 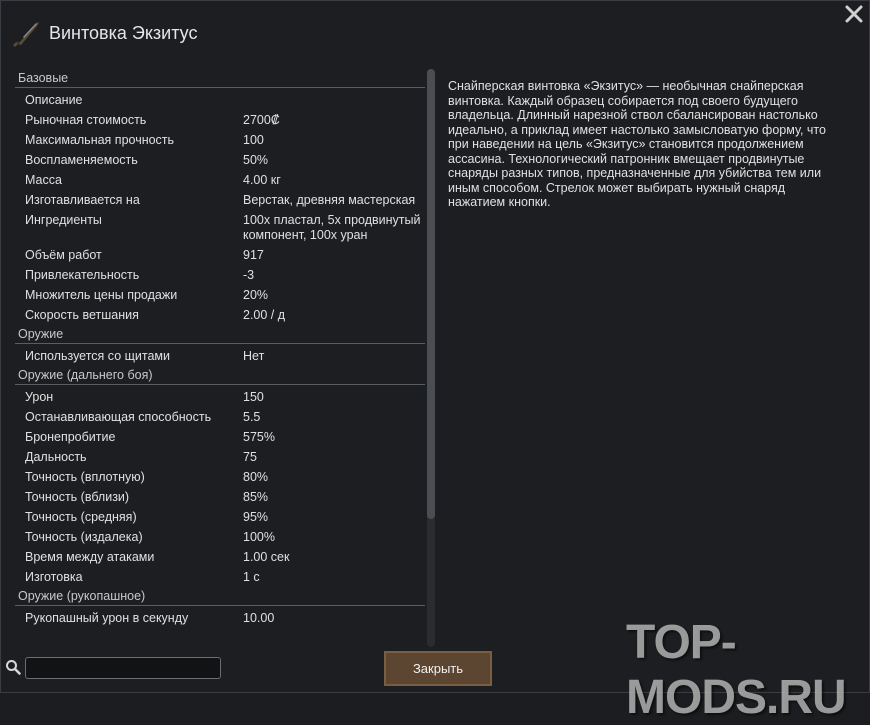 I want to click on stat-row: Останавливающая способность 5.5, so click(x=220, y=417).